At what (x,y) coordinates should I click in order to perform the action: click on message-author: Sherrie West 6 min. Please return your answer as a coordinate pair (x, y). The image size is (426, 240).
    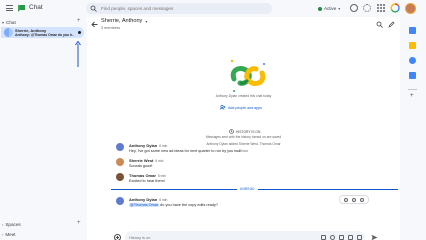
    Looking at the image, I should click on (146, 160).